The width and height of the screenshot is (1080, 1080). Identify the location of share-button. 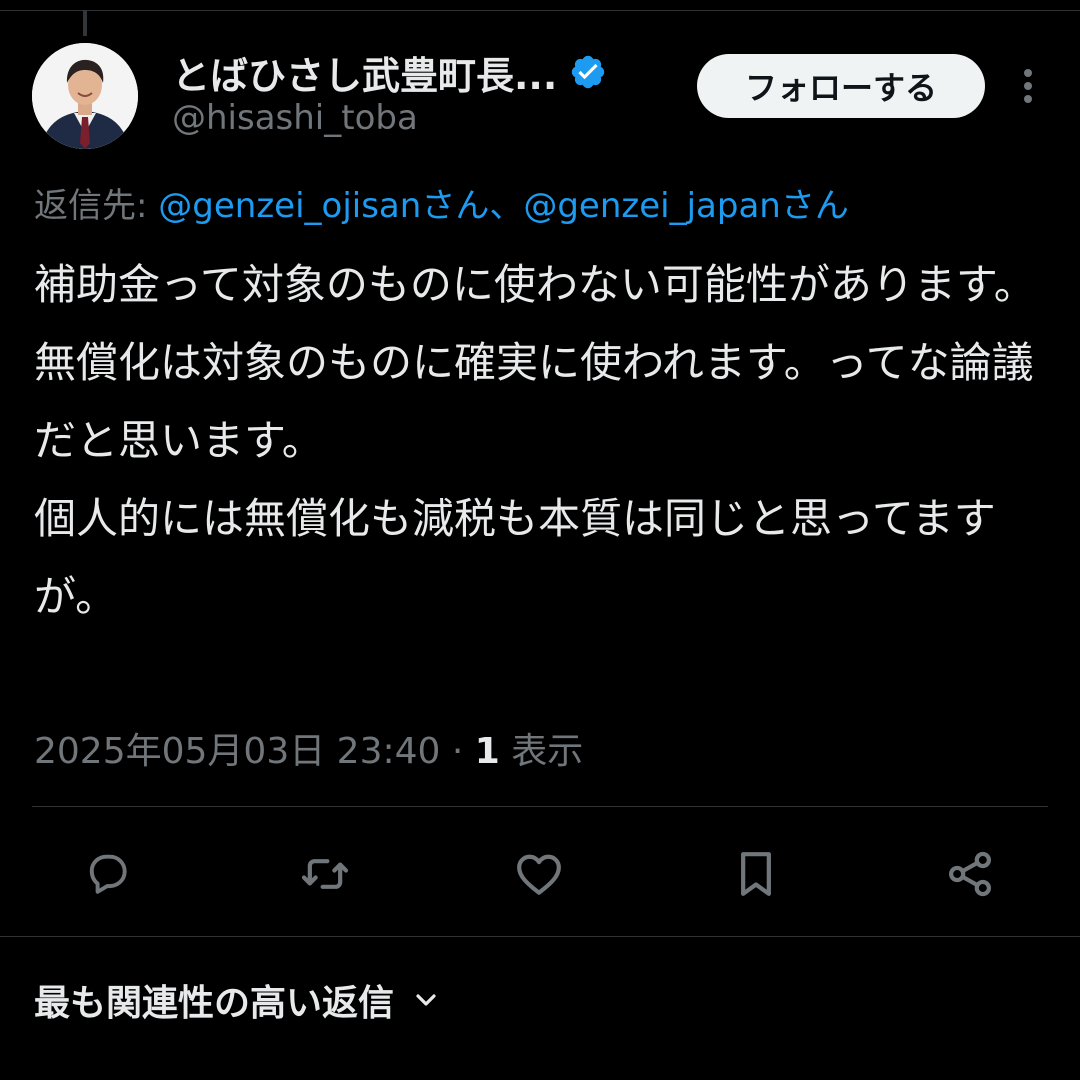
(970, 874).